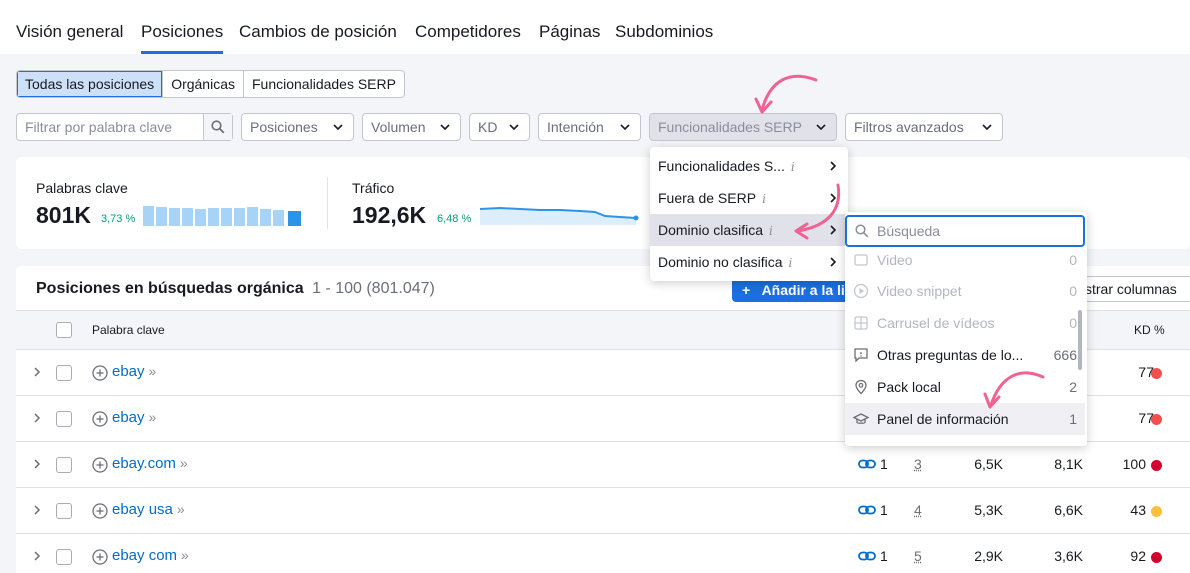 The width and height of the screenshot is (1190, 573). I want to click on kd-value: 100, so click(1134, 464).